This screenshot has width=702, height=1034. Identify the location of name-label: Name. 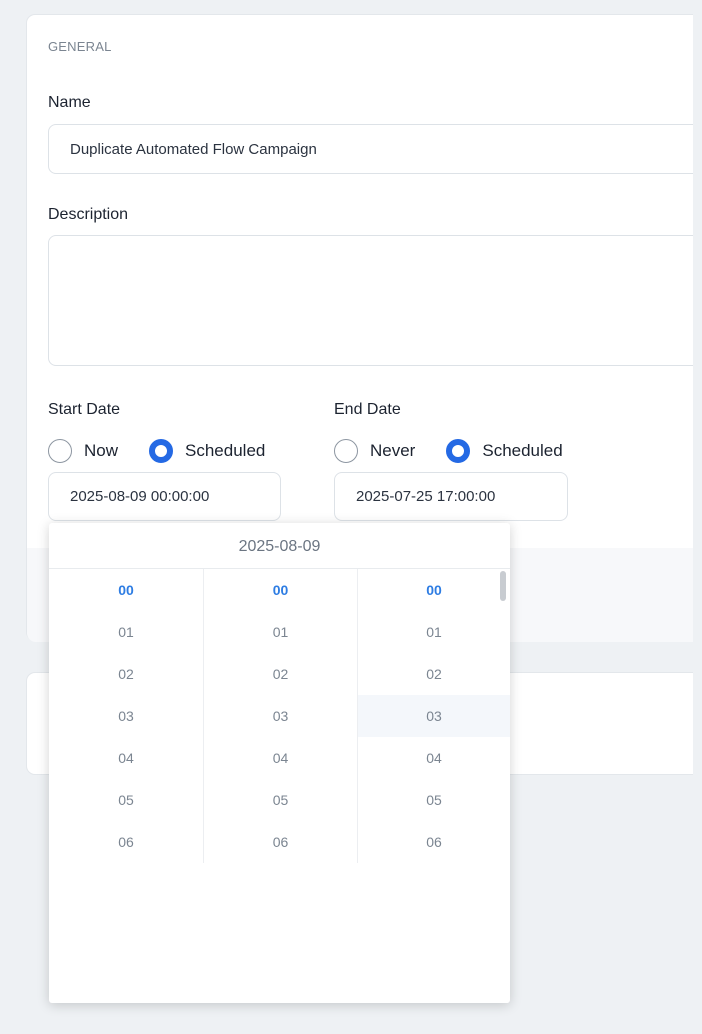
(69, 102).